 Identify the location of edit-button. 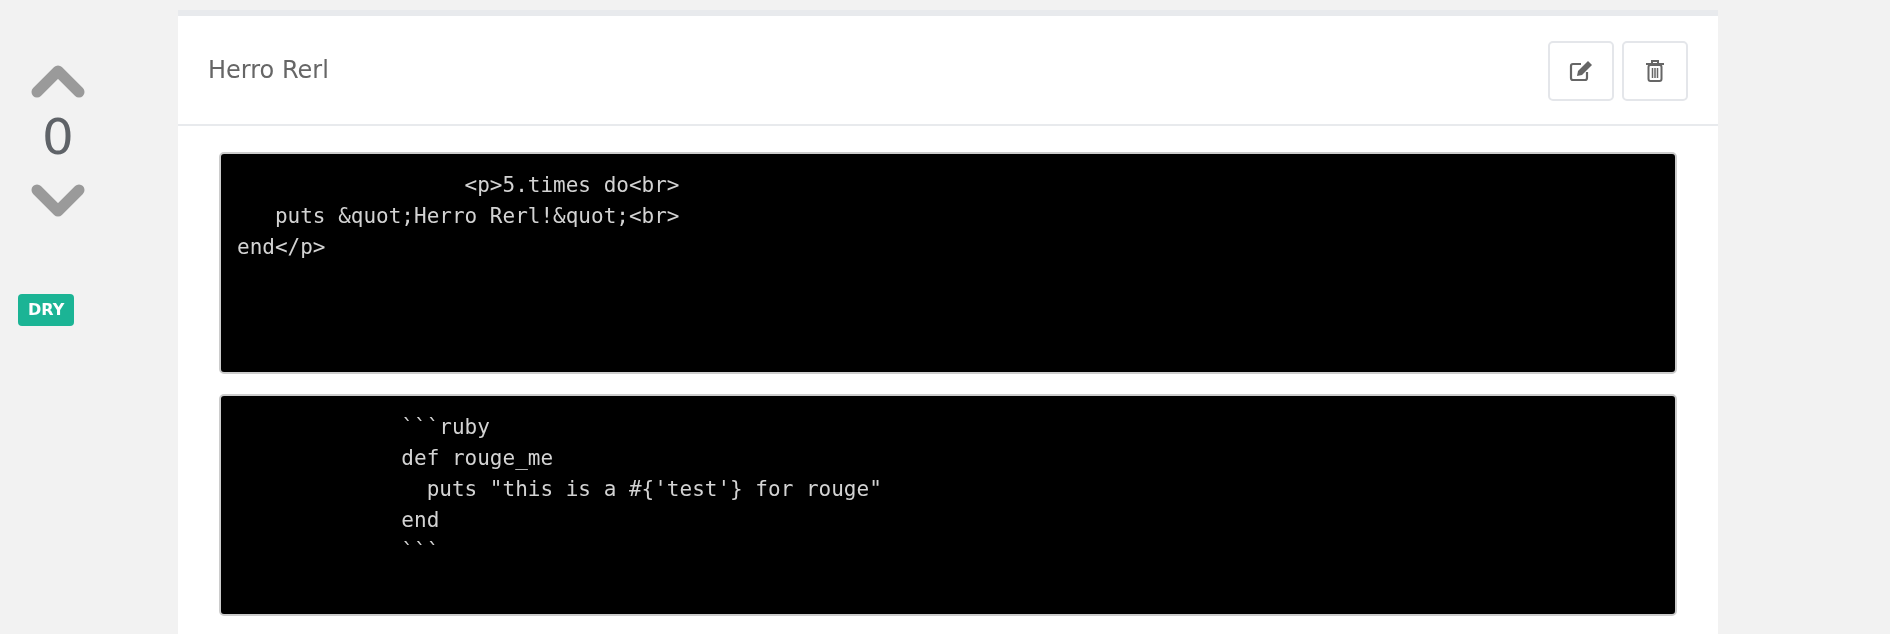
(1581, 71).